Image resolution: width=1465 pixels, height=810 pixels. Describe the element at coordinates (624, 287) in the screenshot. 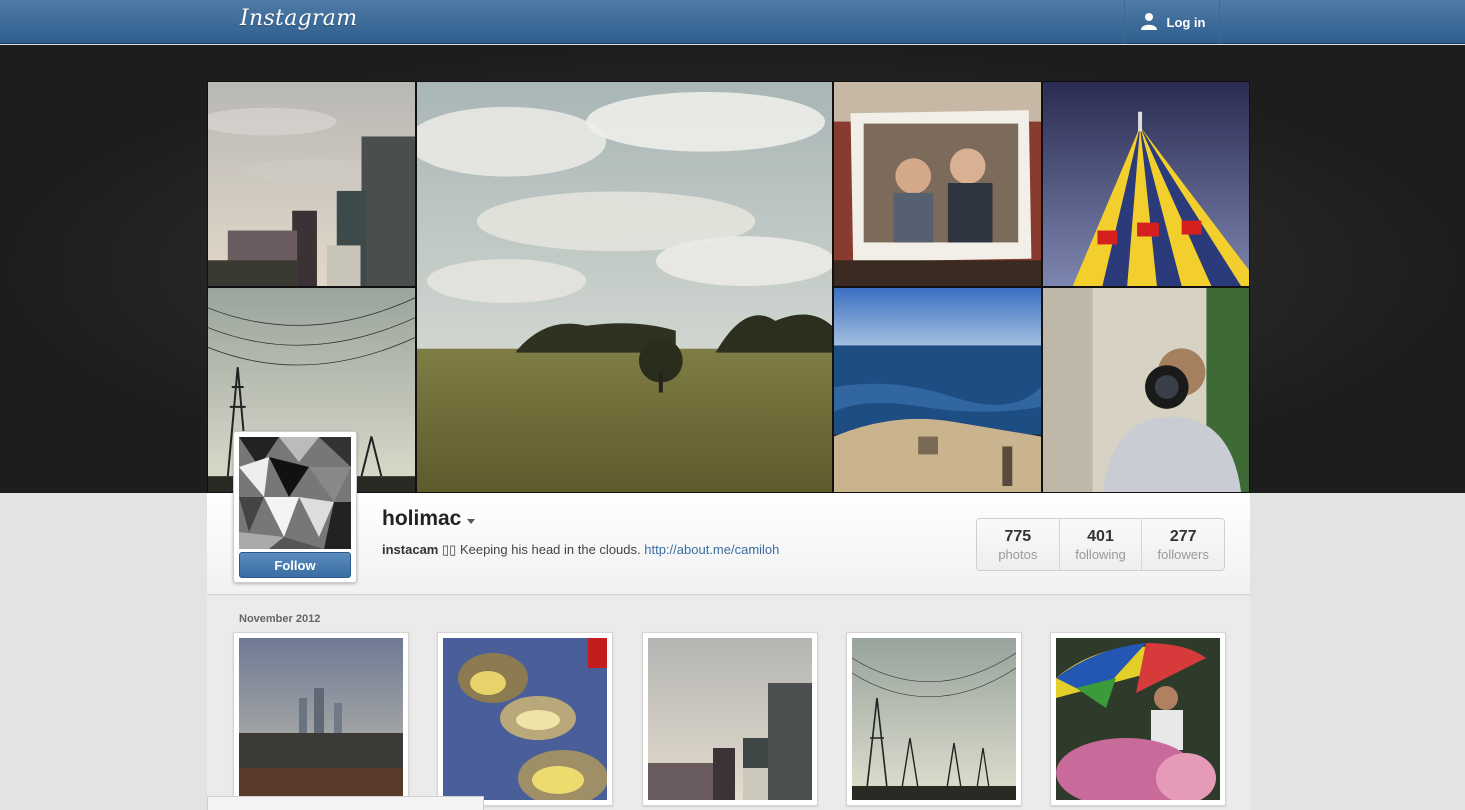

I see `mosaic-photo-field-with-cows` at that location.